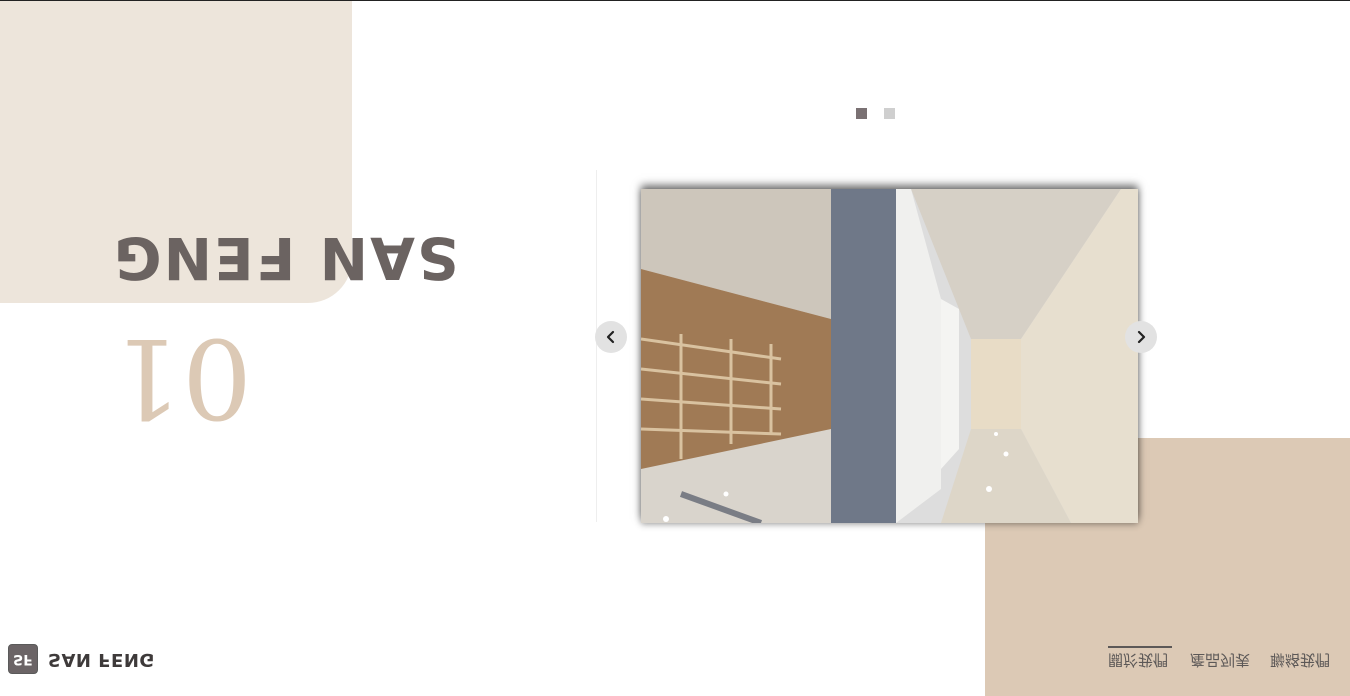  I want to click on hero-title-text: SAN FENG, so click(285, 258).